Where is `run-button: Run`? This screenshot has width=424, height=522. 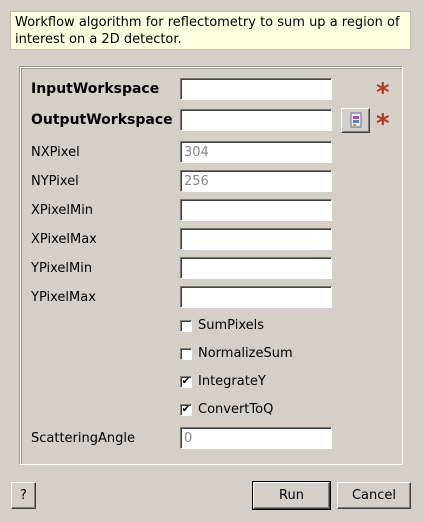 run-button: Run is located at coordinates (291, 495).